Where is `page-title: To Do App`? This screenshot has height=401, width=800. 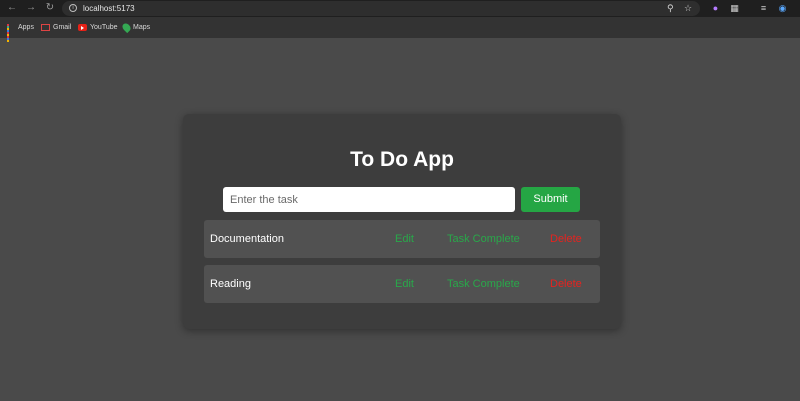
page-title: To Do App is located at coordinates (402, 159).